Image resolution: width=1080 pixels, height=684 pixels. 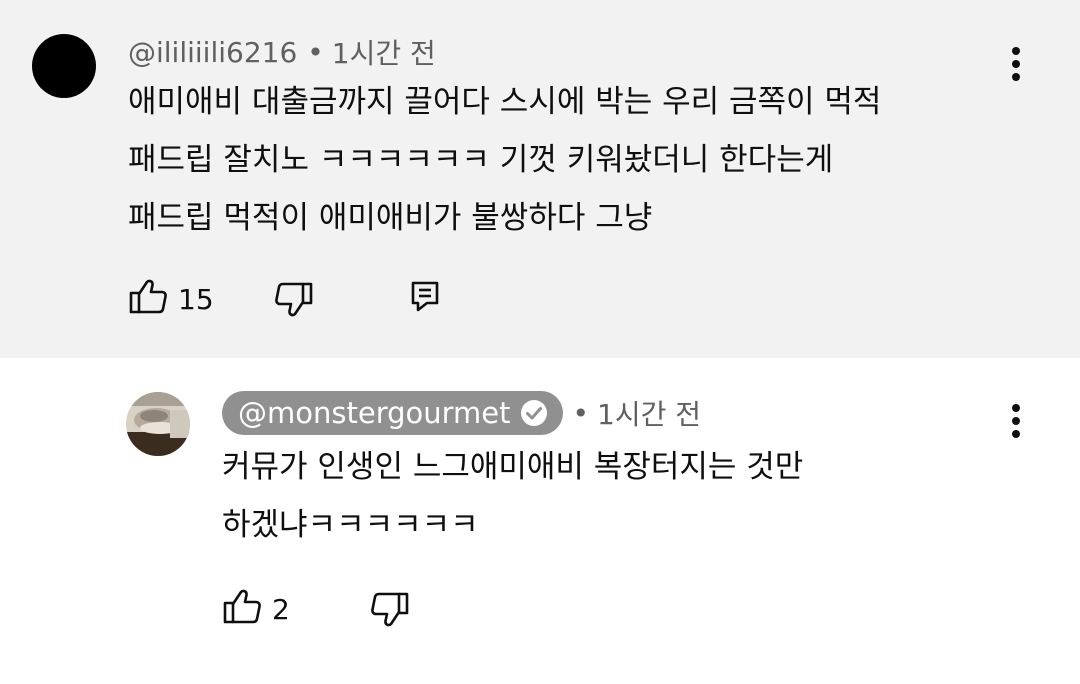 I want to click on like-button: 2, so click(x=256, y=609).